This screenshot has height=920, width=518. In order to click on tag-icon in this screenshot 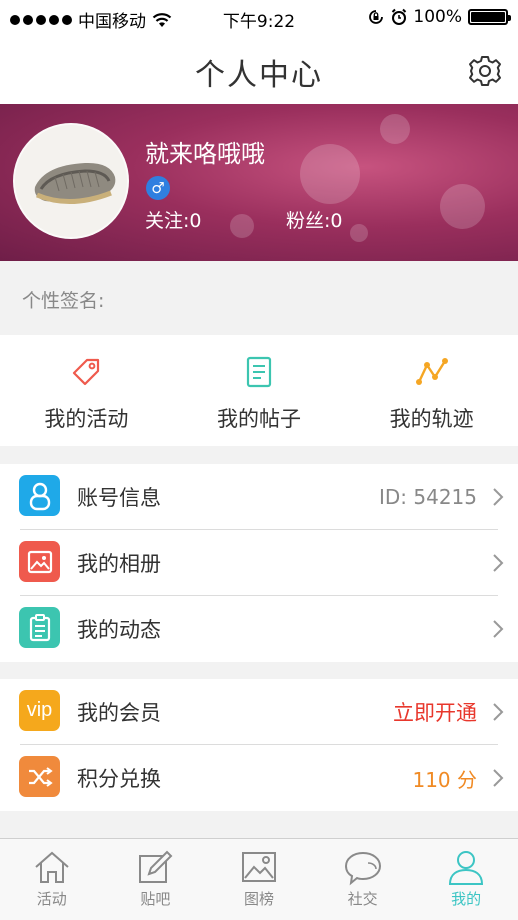, I will do `click(86, 372)`.